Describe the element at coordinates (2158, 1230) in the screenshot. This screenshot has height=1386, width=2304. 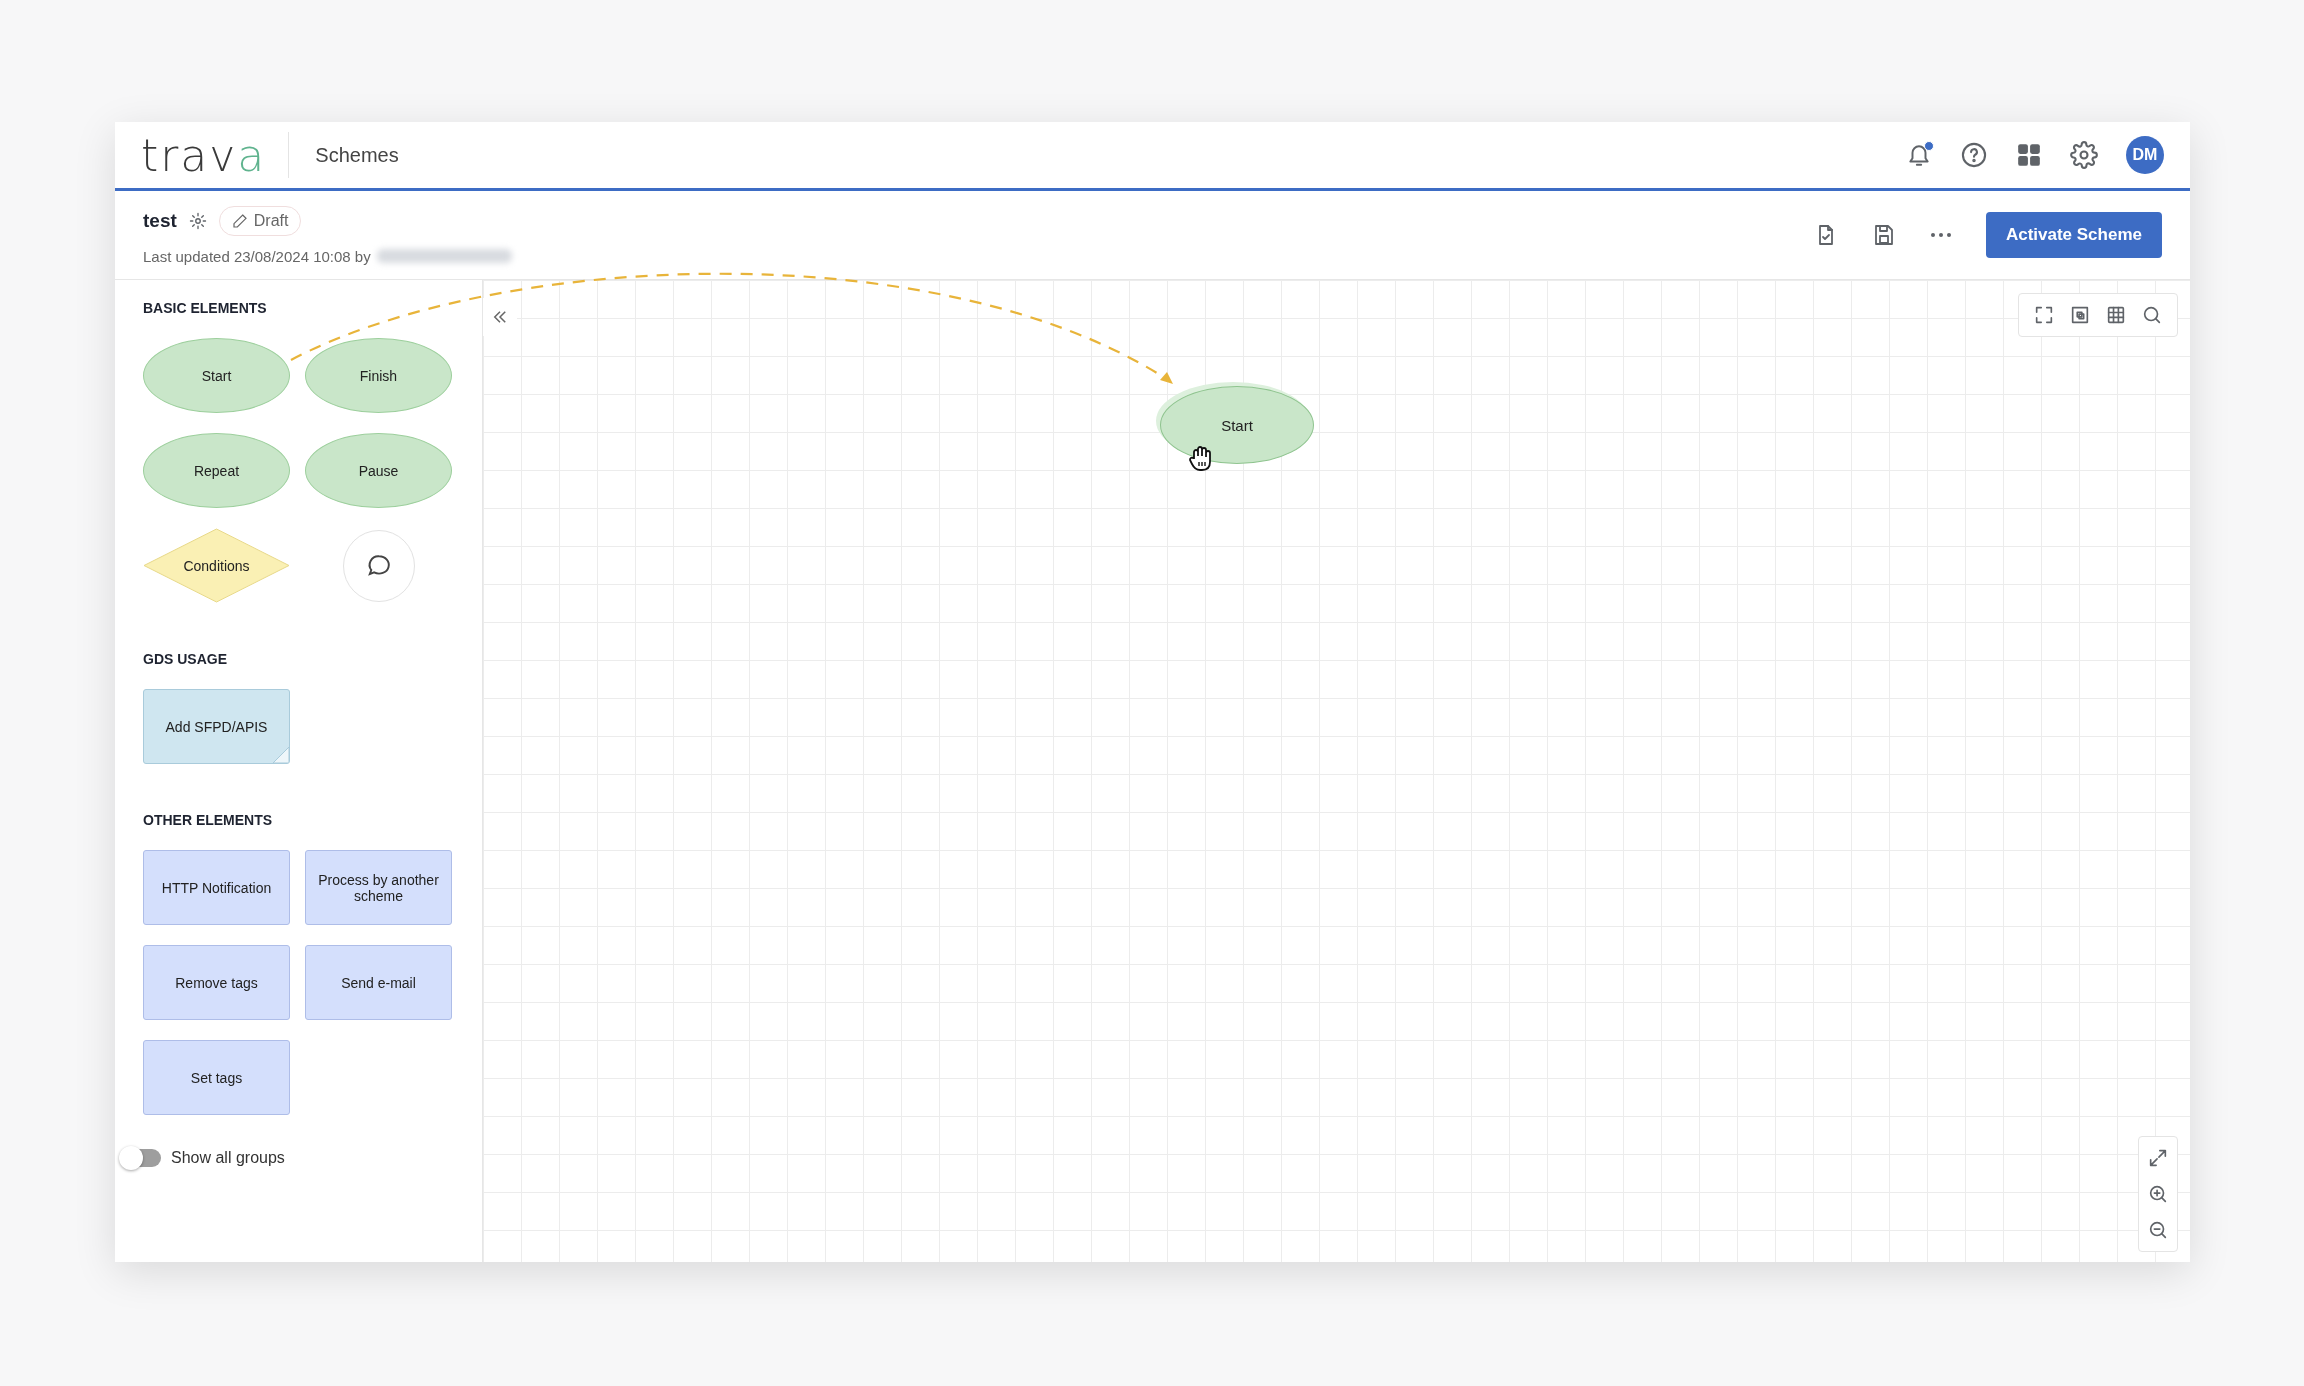
I see `zoom-out-icon` at that location.